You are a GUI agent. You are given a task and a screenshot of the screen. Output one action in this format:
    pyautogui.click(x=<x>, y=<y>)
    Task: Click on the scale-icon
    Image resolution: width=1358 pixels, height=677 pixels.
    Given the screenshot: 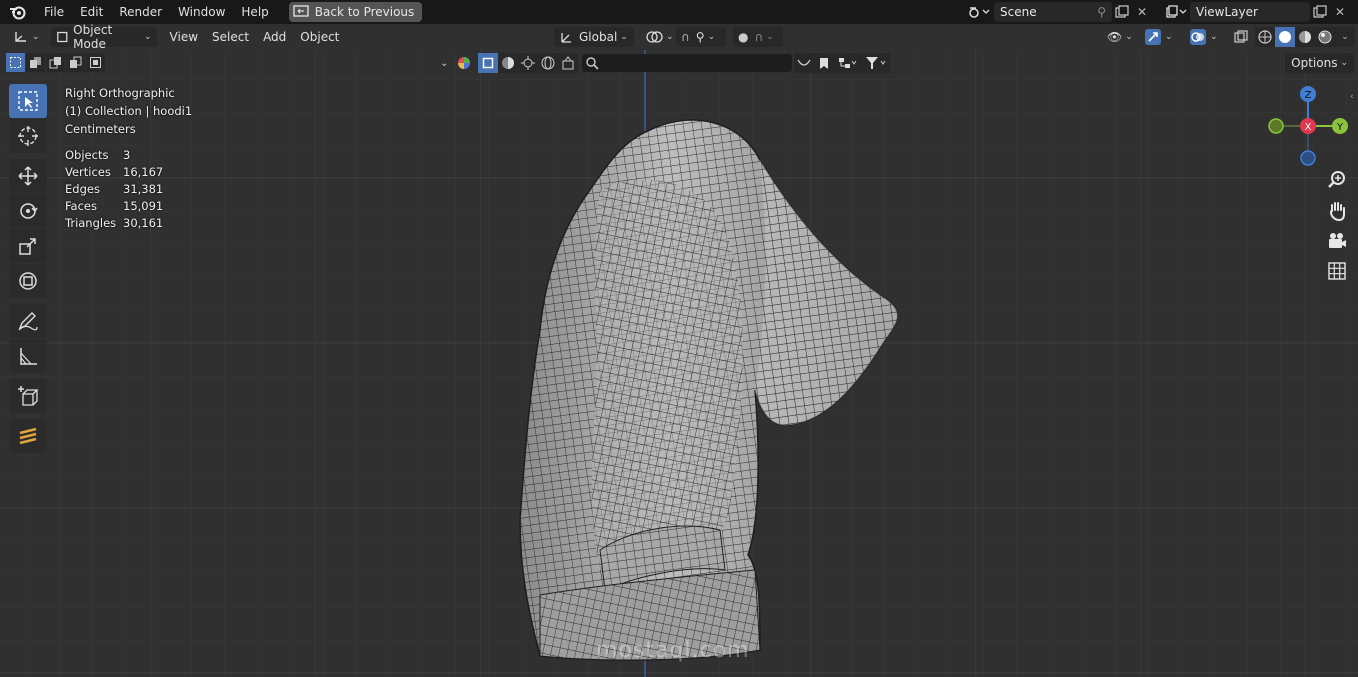 What is the action you would take?
    pyautogui.click(x=27, y=246)
    